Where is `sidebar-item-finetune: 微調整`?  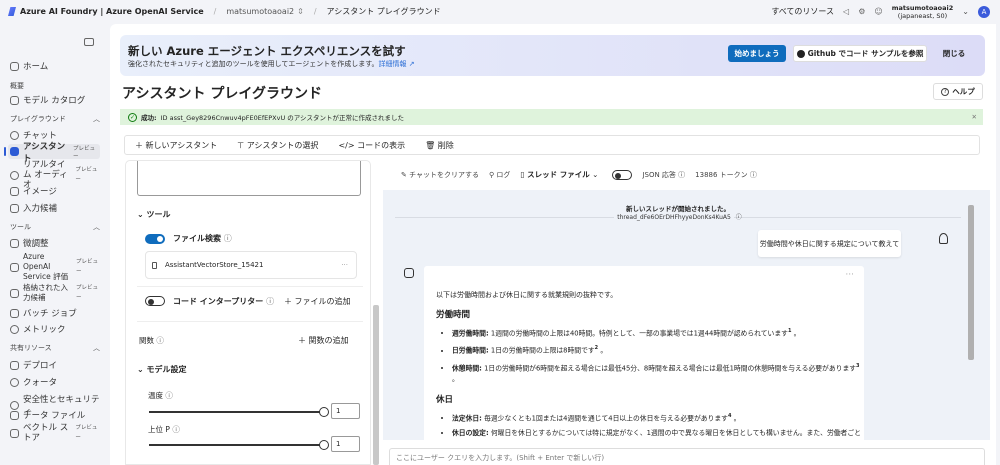 sidebar-item-finetune: 微調整 is located at coordinates (56, 243).